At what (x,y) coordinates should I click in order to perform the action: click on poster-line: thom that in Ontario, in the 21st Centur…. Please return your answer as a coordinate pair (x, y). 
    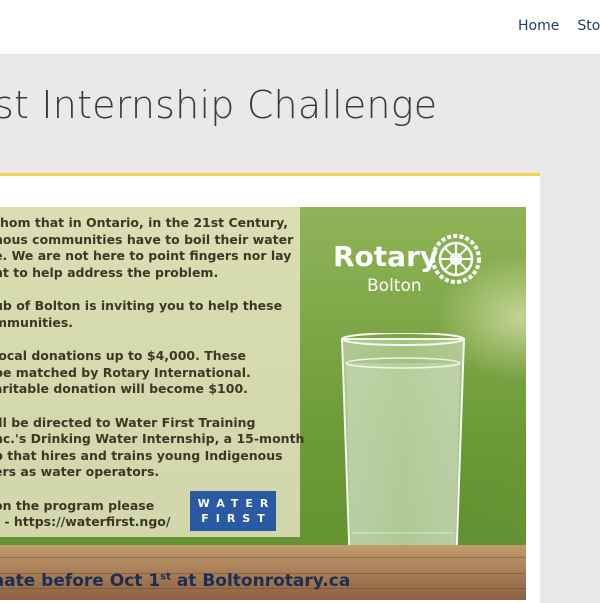
    Looking at the image, I should click on (144, 222).